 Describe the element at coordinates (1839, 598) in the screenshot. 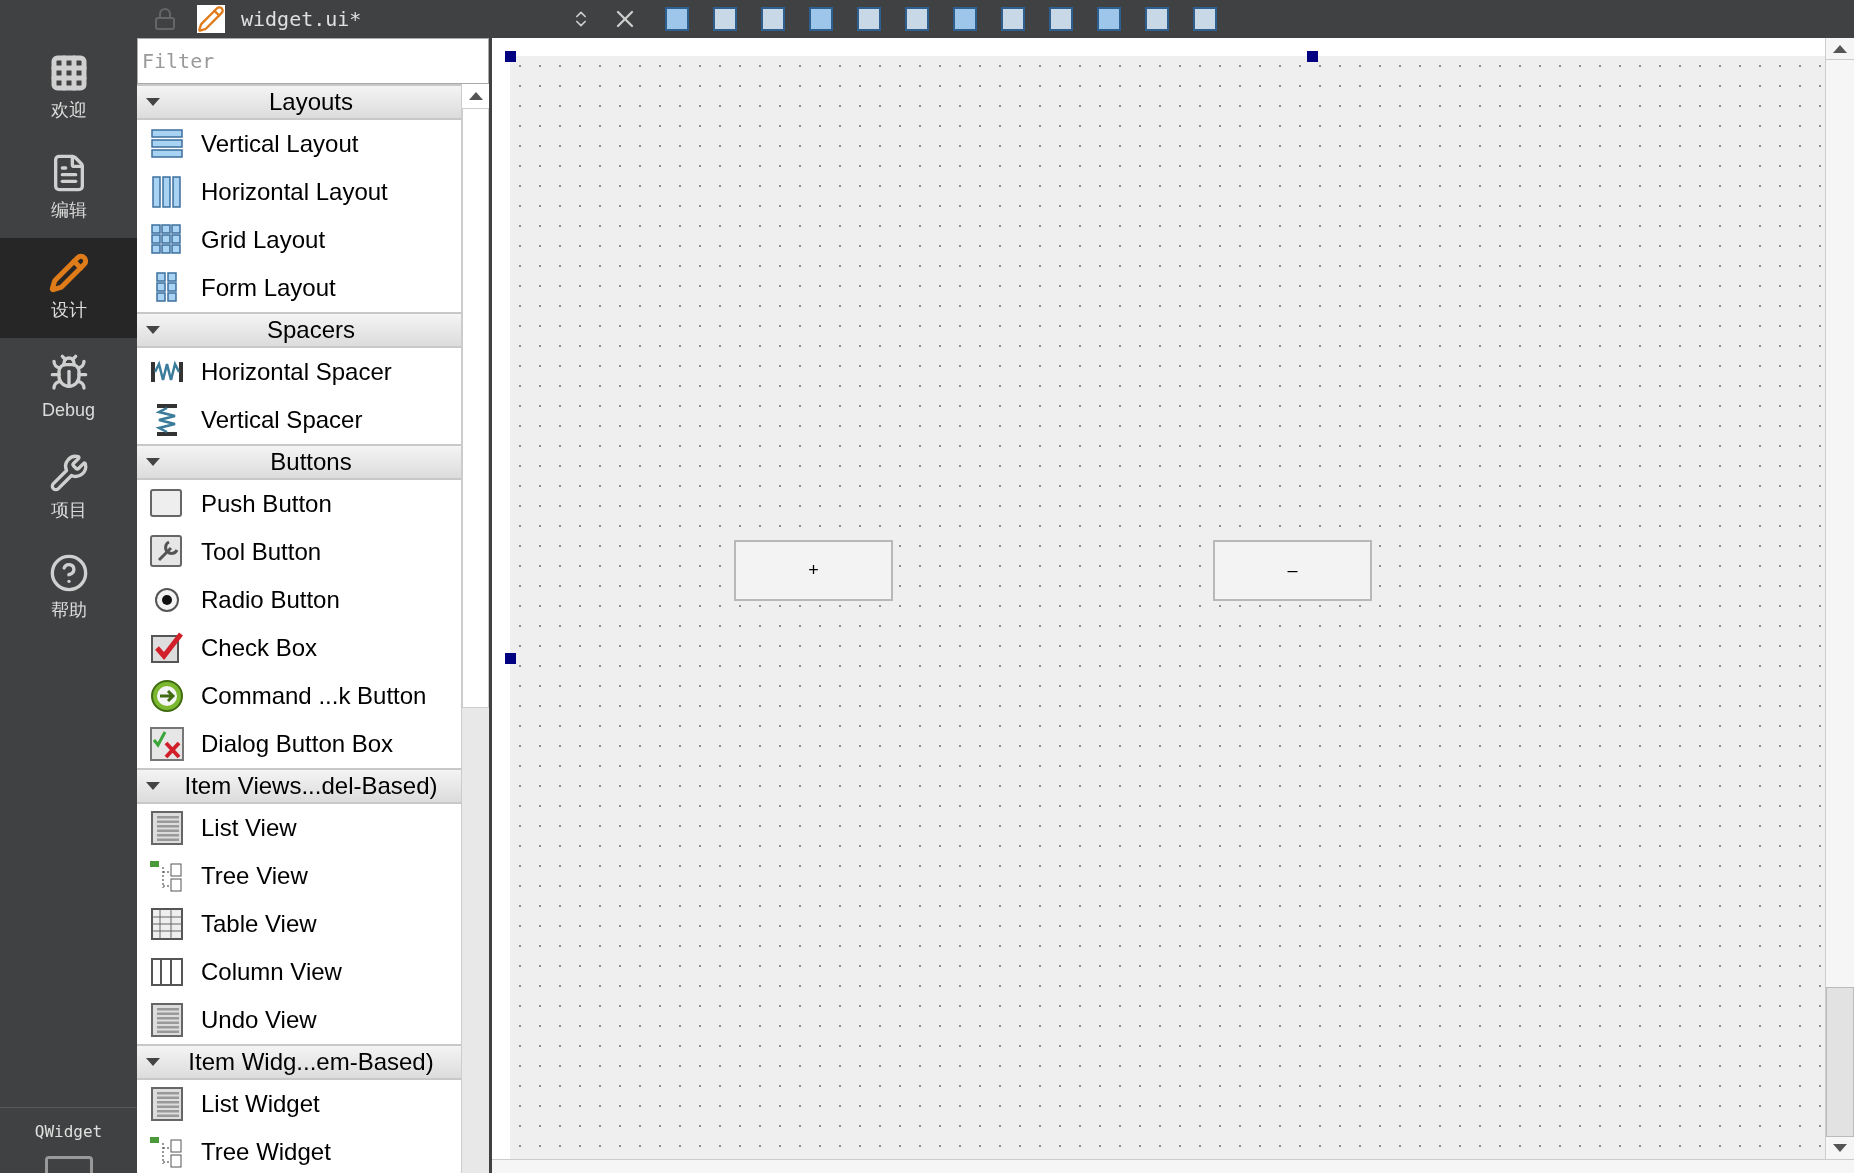

I see `canvas-scrollbar` at that location.